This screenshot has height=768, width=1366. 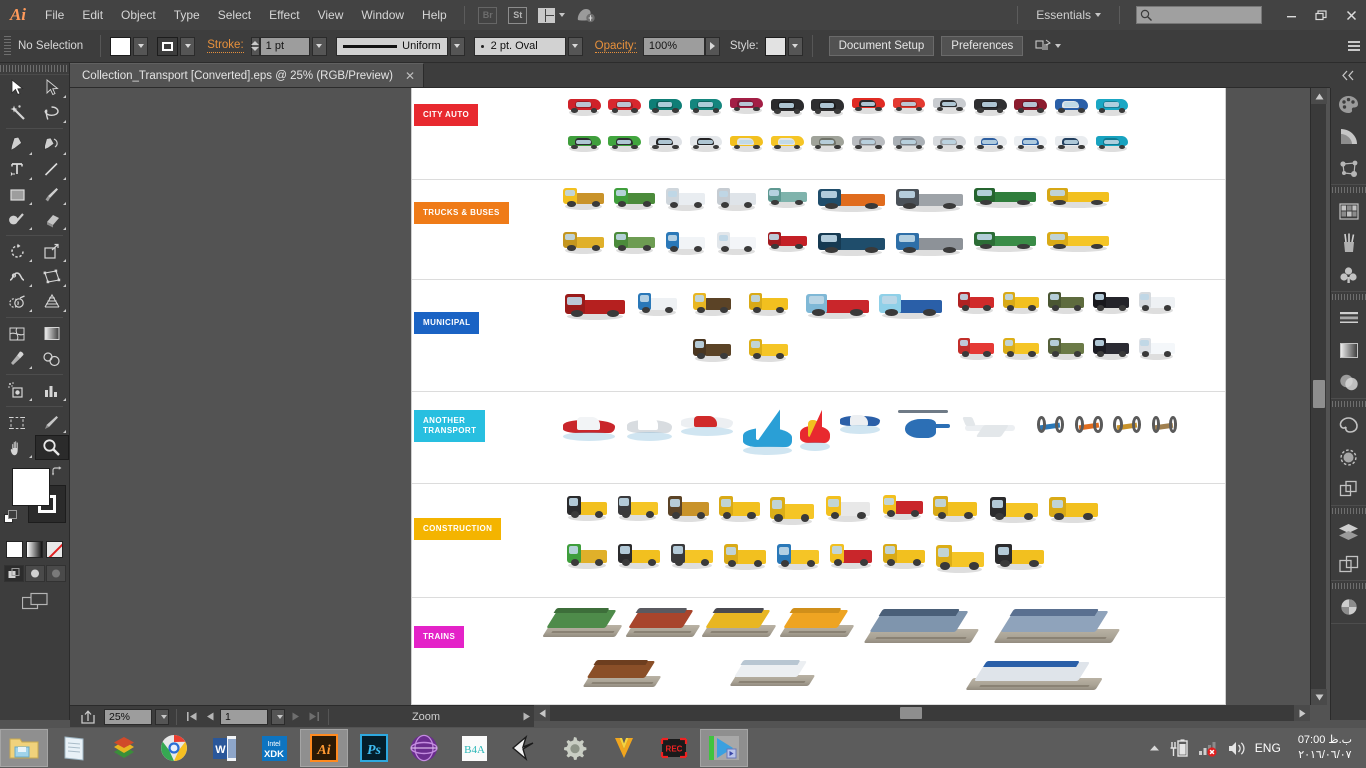 What do you see at coordinates (1319, 96) in the screenshot?
I see `scroll-up-button` at bounding box center [1319, 96].